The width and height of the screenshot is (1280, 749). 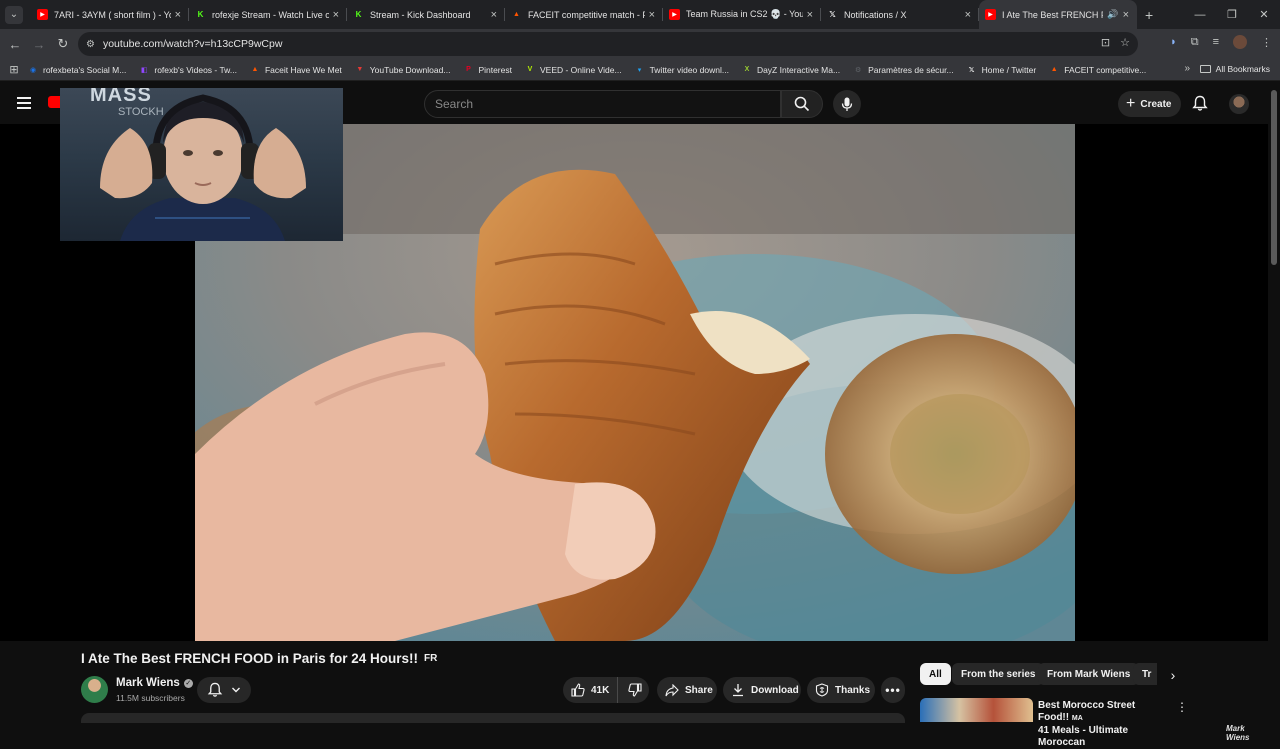 I want to click on webcam-overlay: MASS STOCKH, so click(x=201, y=164).